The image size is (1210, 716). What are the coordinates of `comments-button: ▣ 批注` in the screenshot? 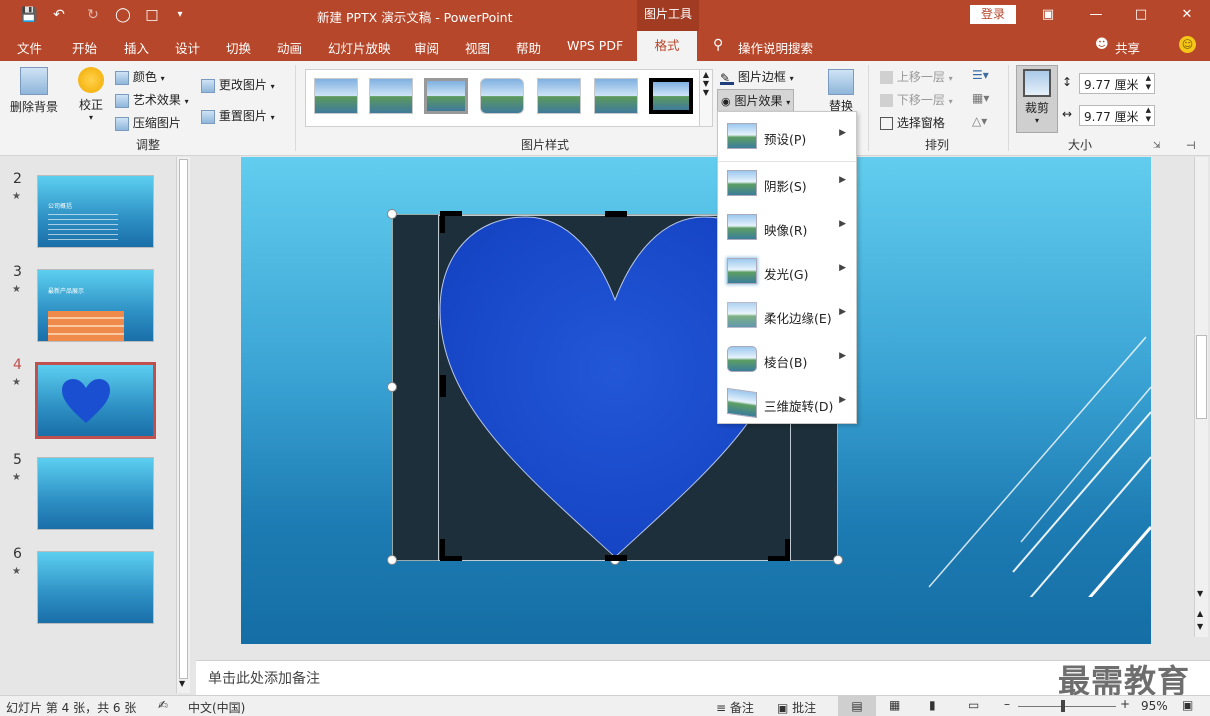 It's located at (796, 707).